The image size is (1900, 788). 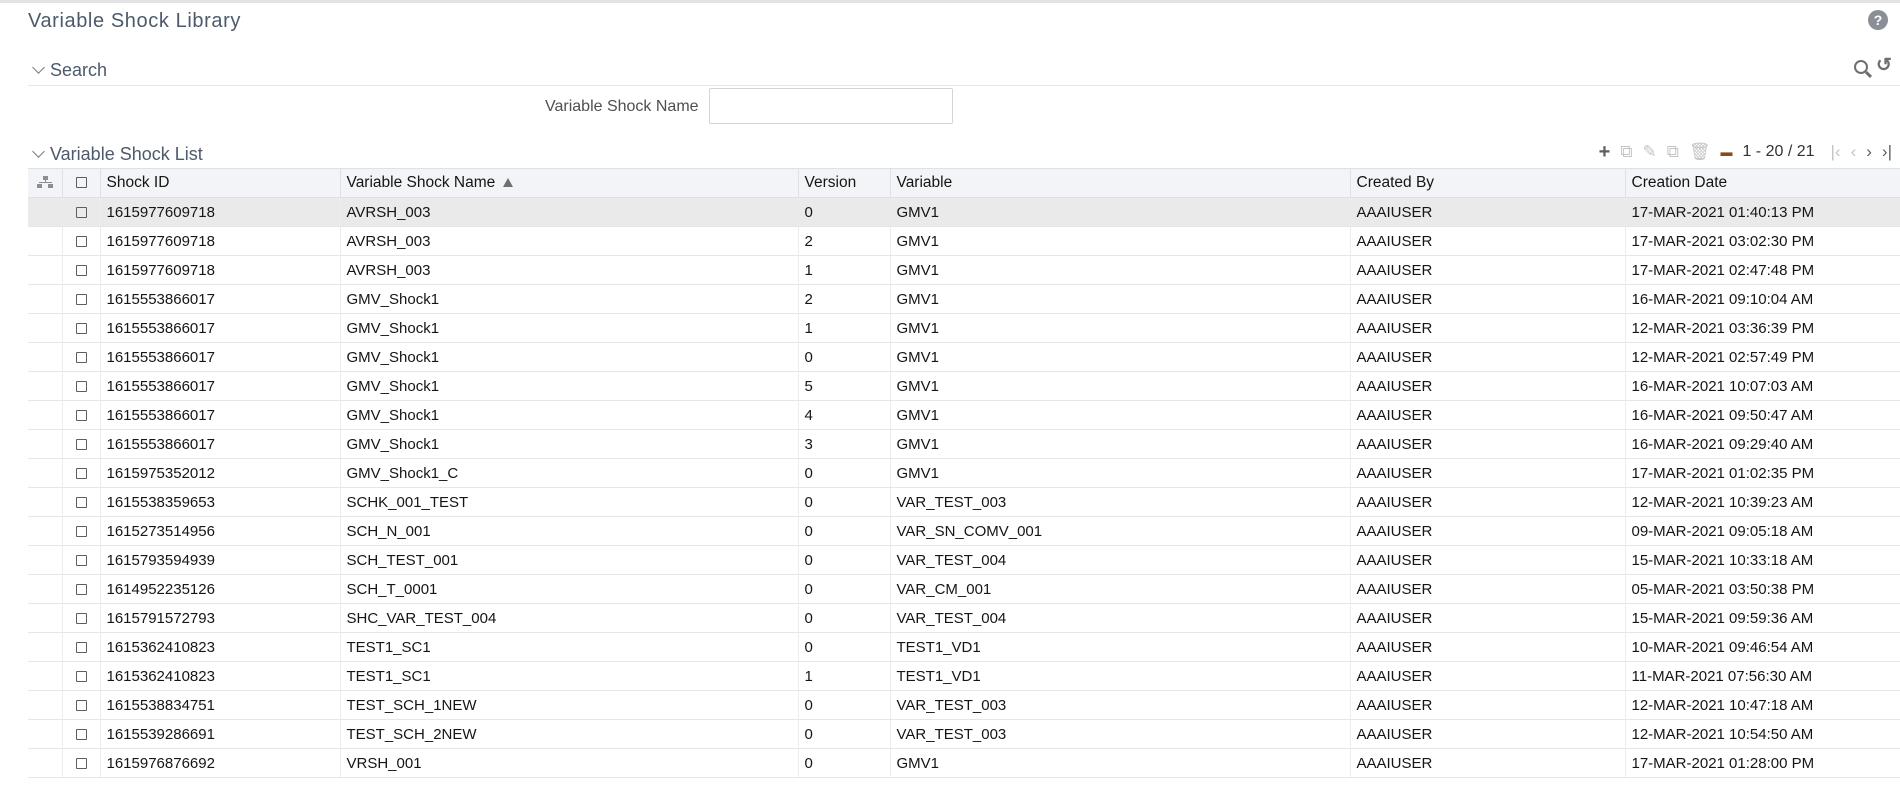 I want to click on cell-creation-date: 16-MAR-2021 10:07:03 AM, so click(x=1762, y=386).